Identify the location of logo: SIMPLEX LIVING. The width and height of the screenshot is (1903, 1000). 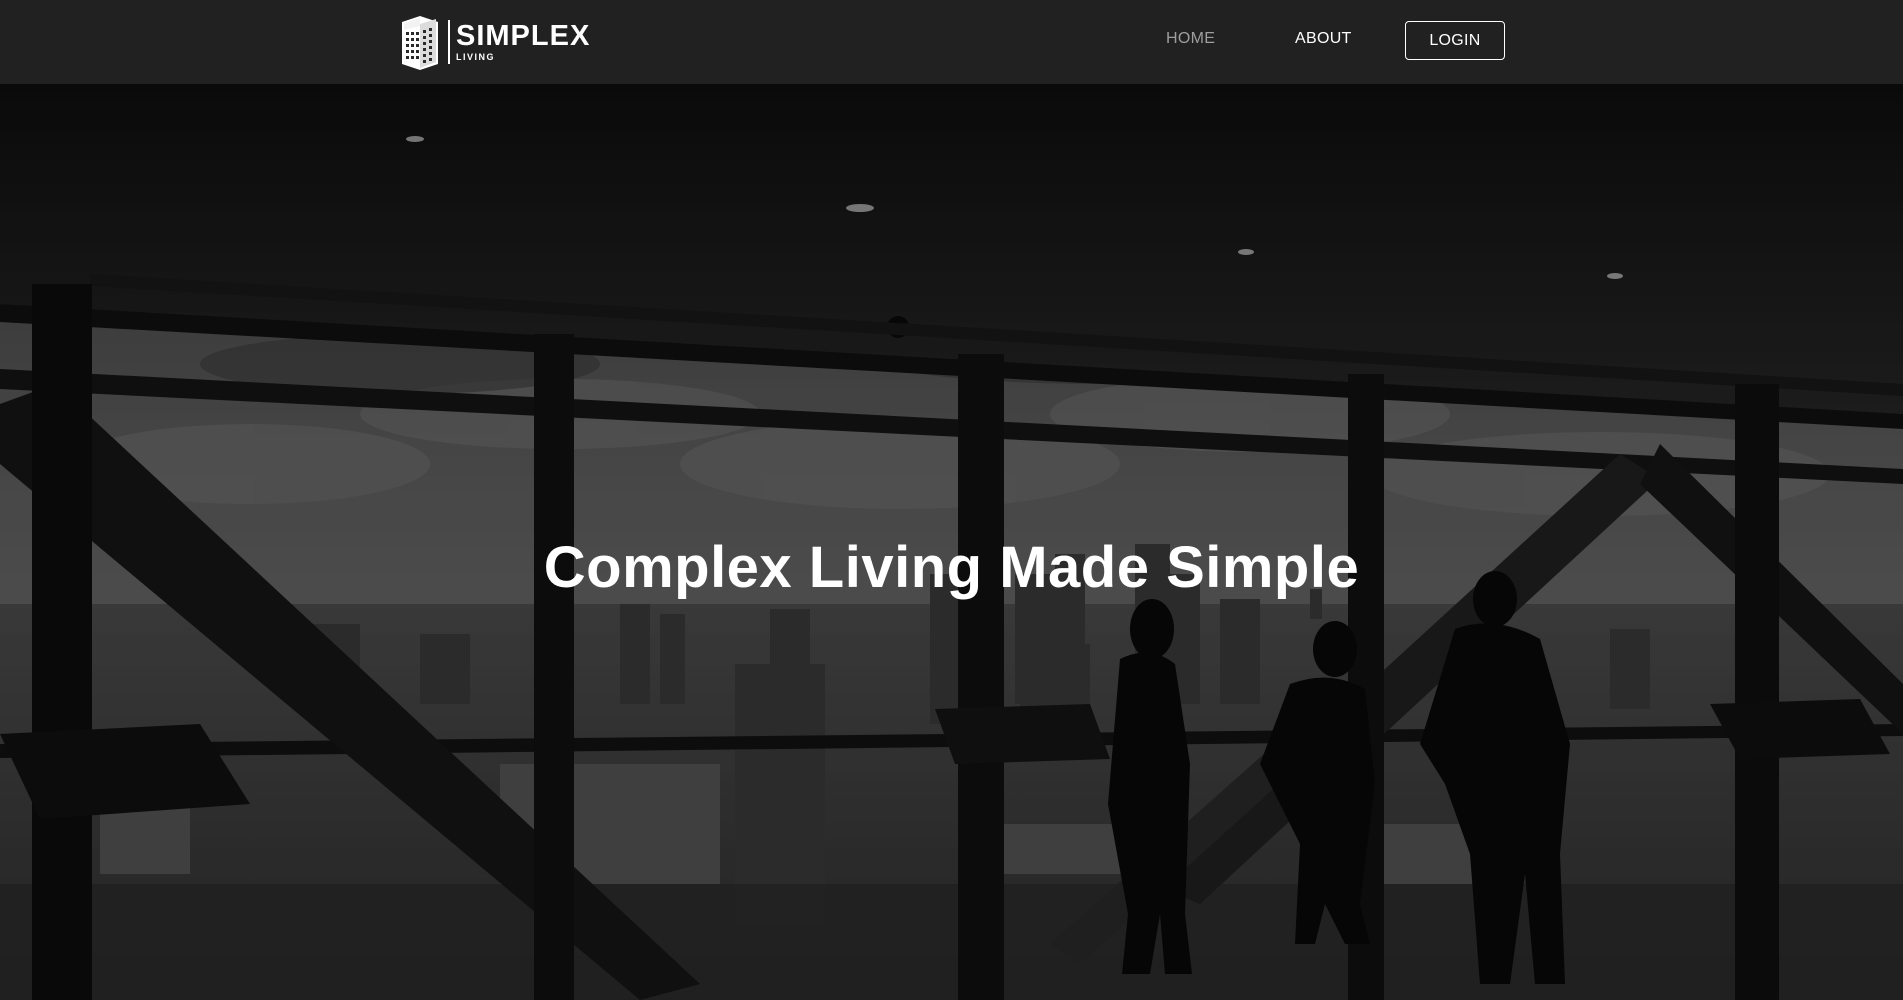
(493, 42).